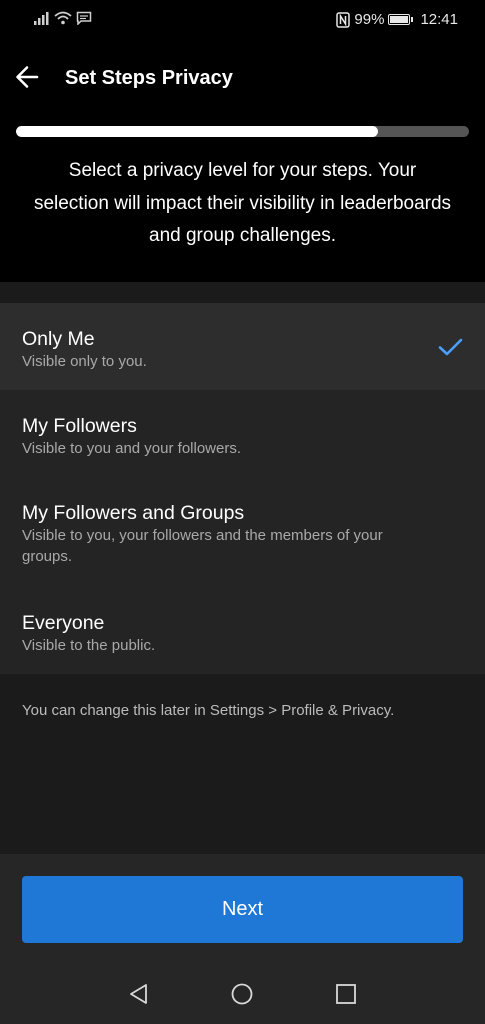 Image resolution: width=485 pixels, height=1024 pixels. Describe the element at coordinates (132, 448) in the screenshot. I see `option-description: Visible to you and your followers.` at that location.